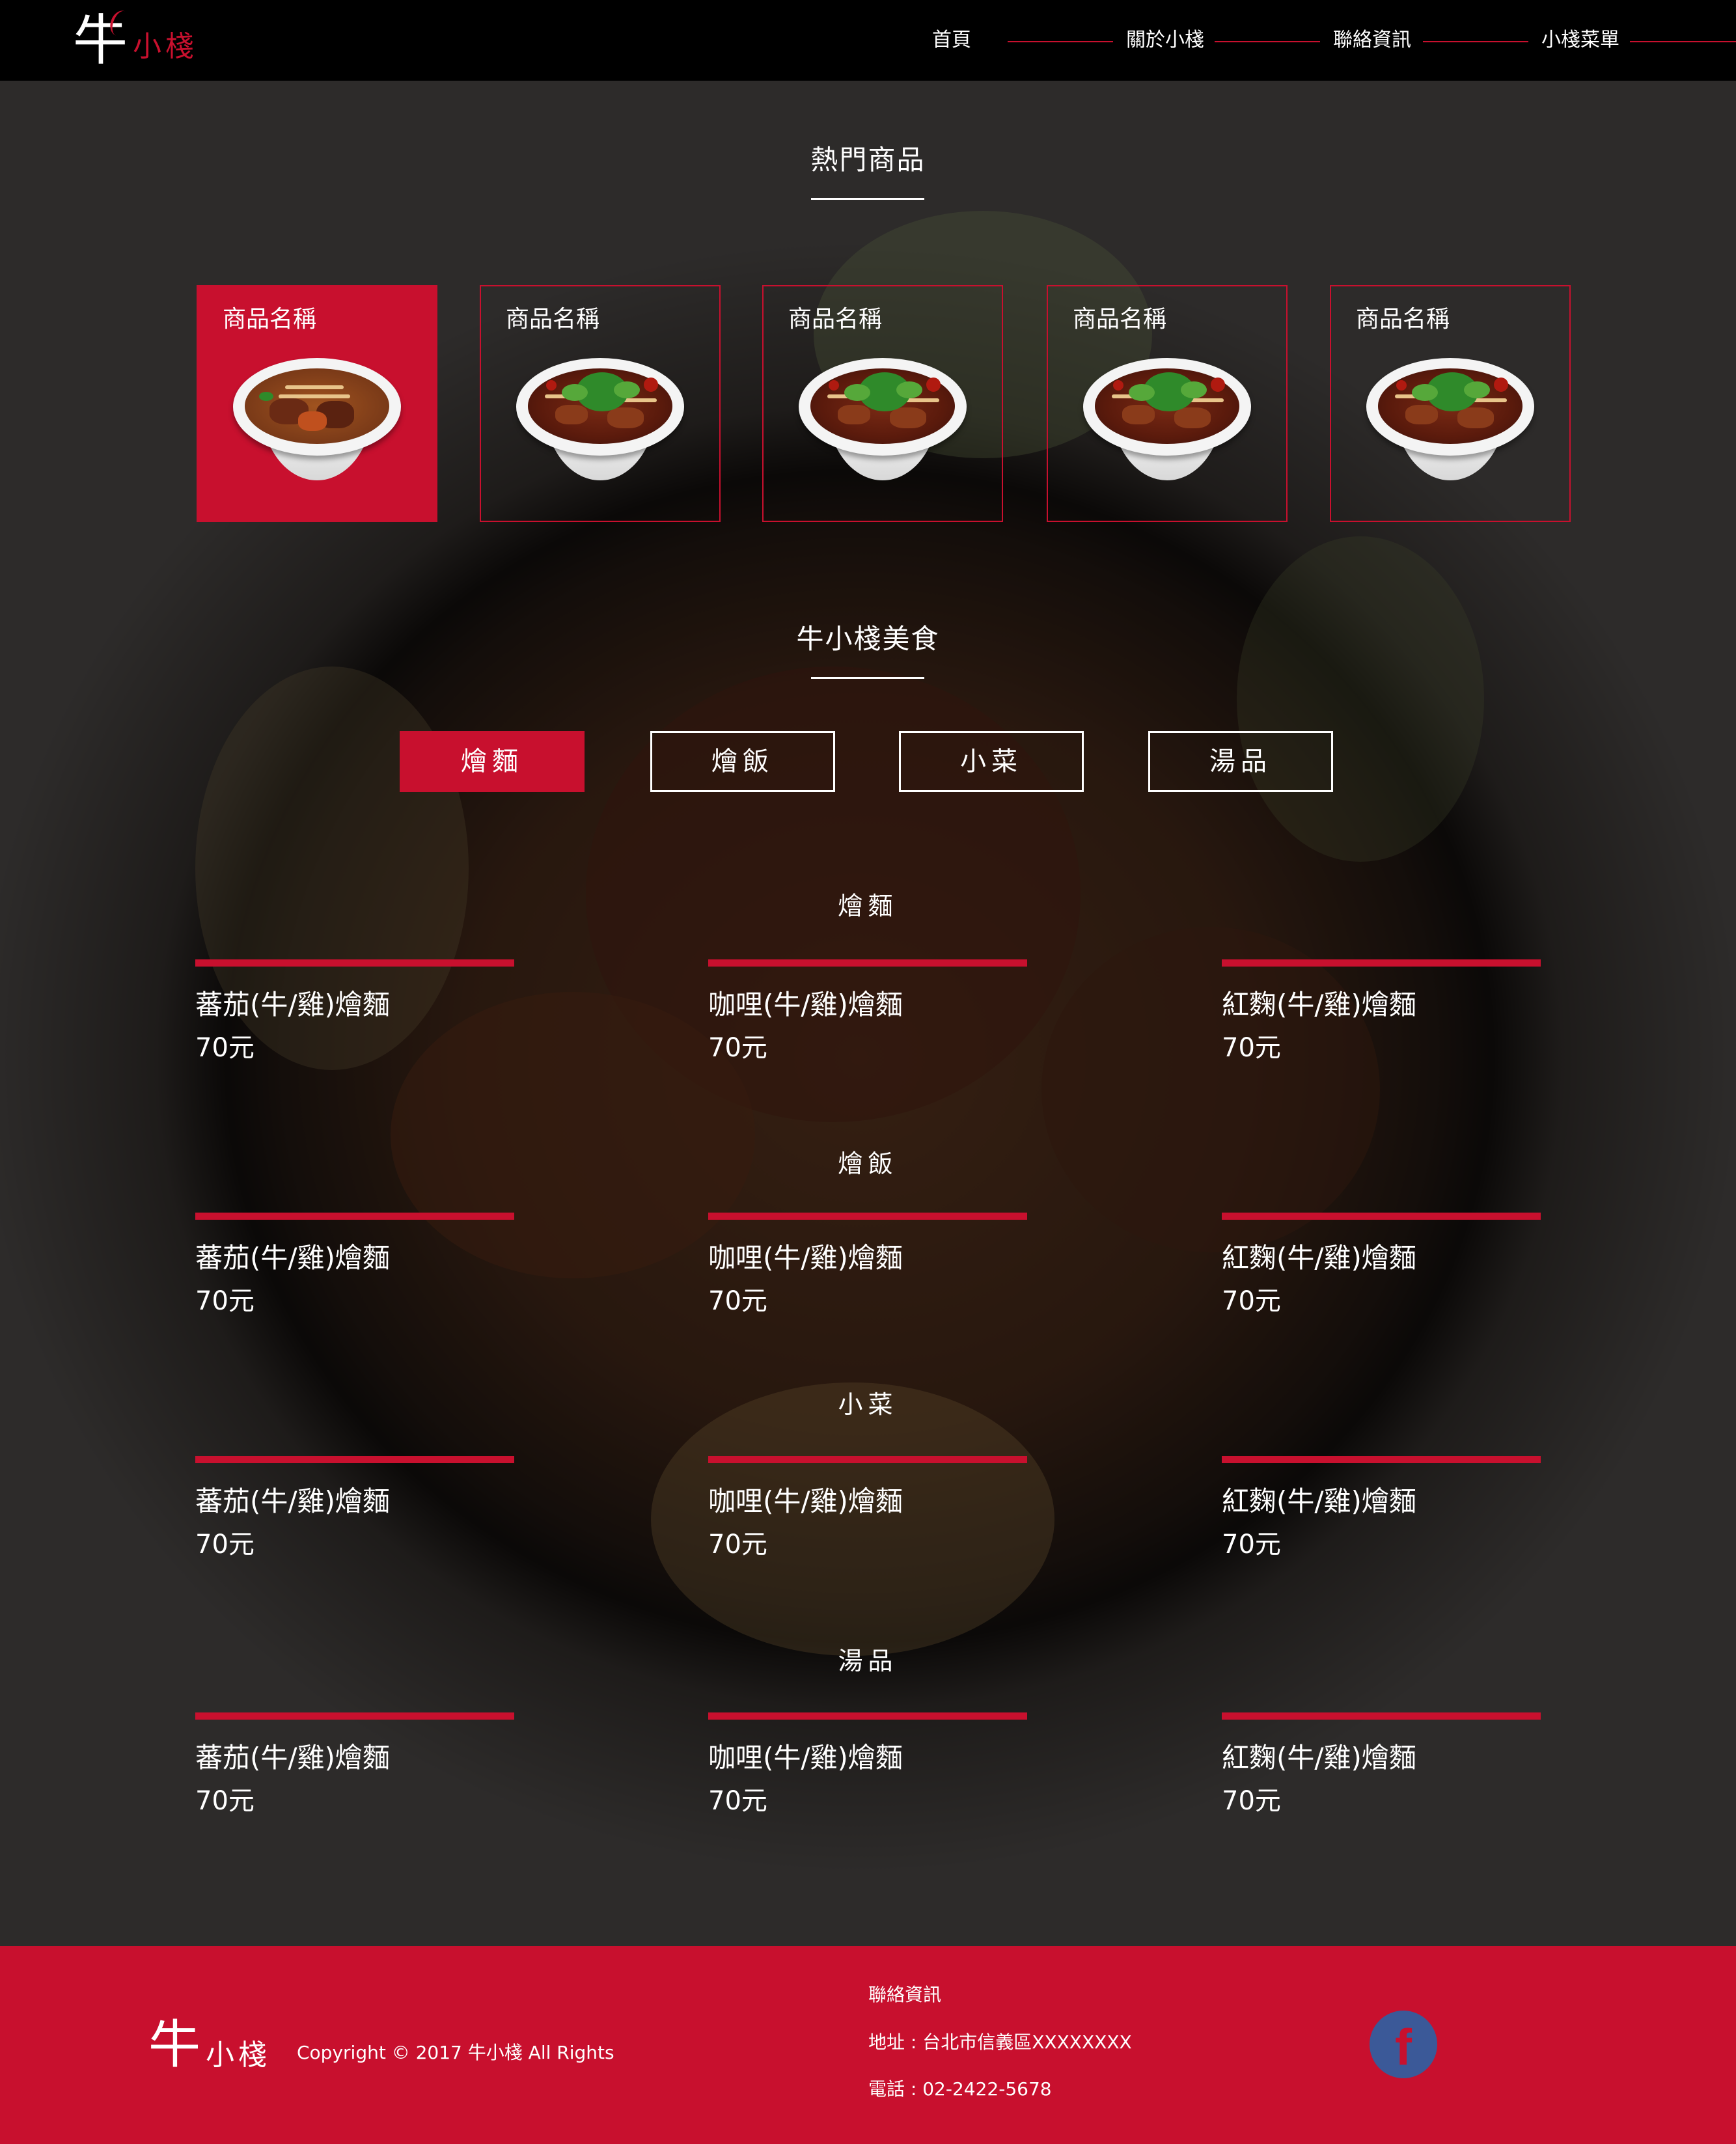 The height and width of the screenshot is (2144, 1736). Describe the element at coordinates (868, 906) in the screenshot. I see `menu-section-title: 燴麵` at that location.